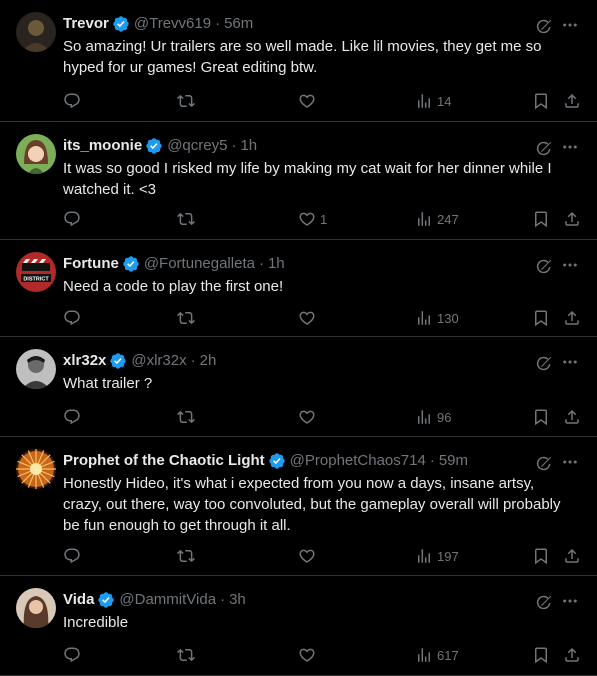 The image size is (597, 676). I want to click on timestamp: 3h, so click(237, 600).